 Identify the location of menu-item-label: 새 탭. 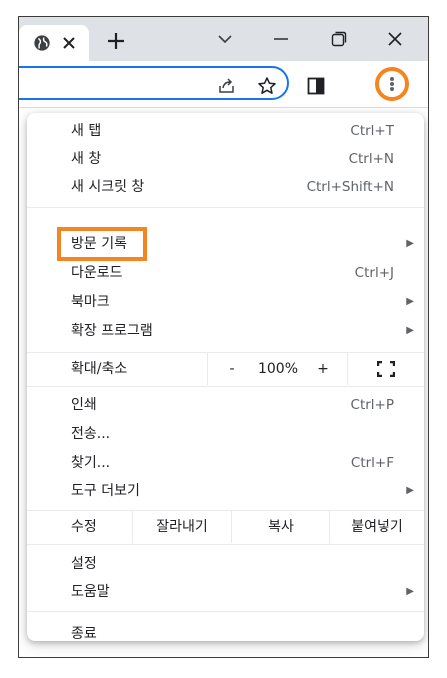
(86, 131).